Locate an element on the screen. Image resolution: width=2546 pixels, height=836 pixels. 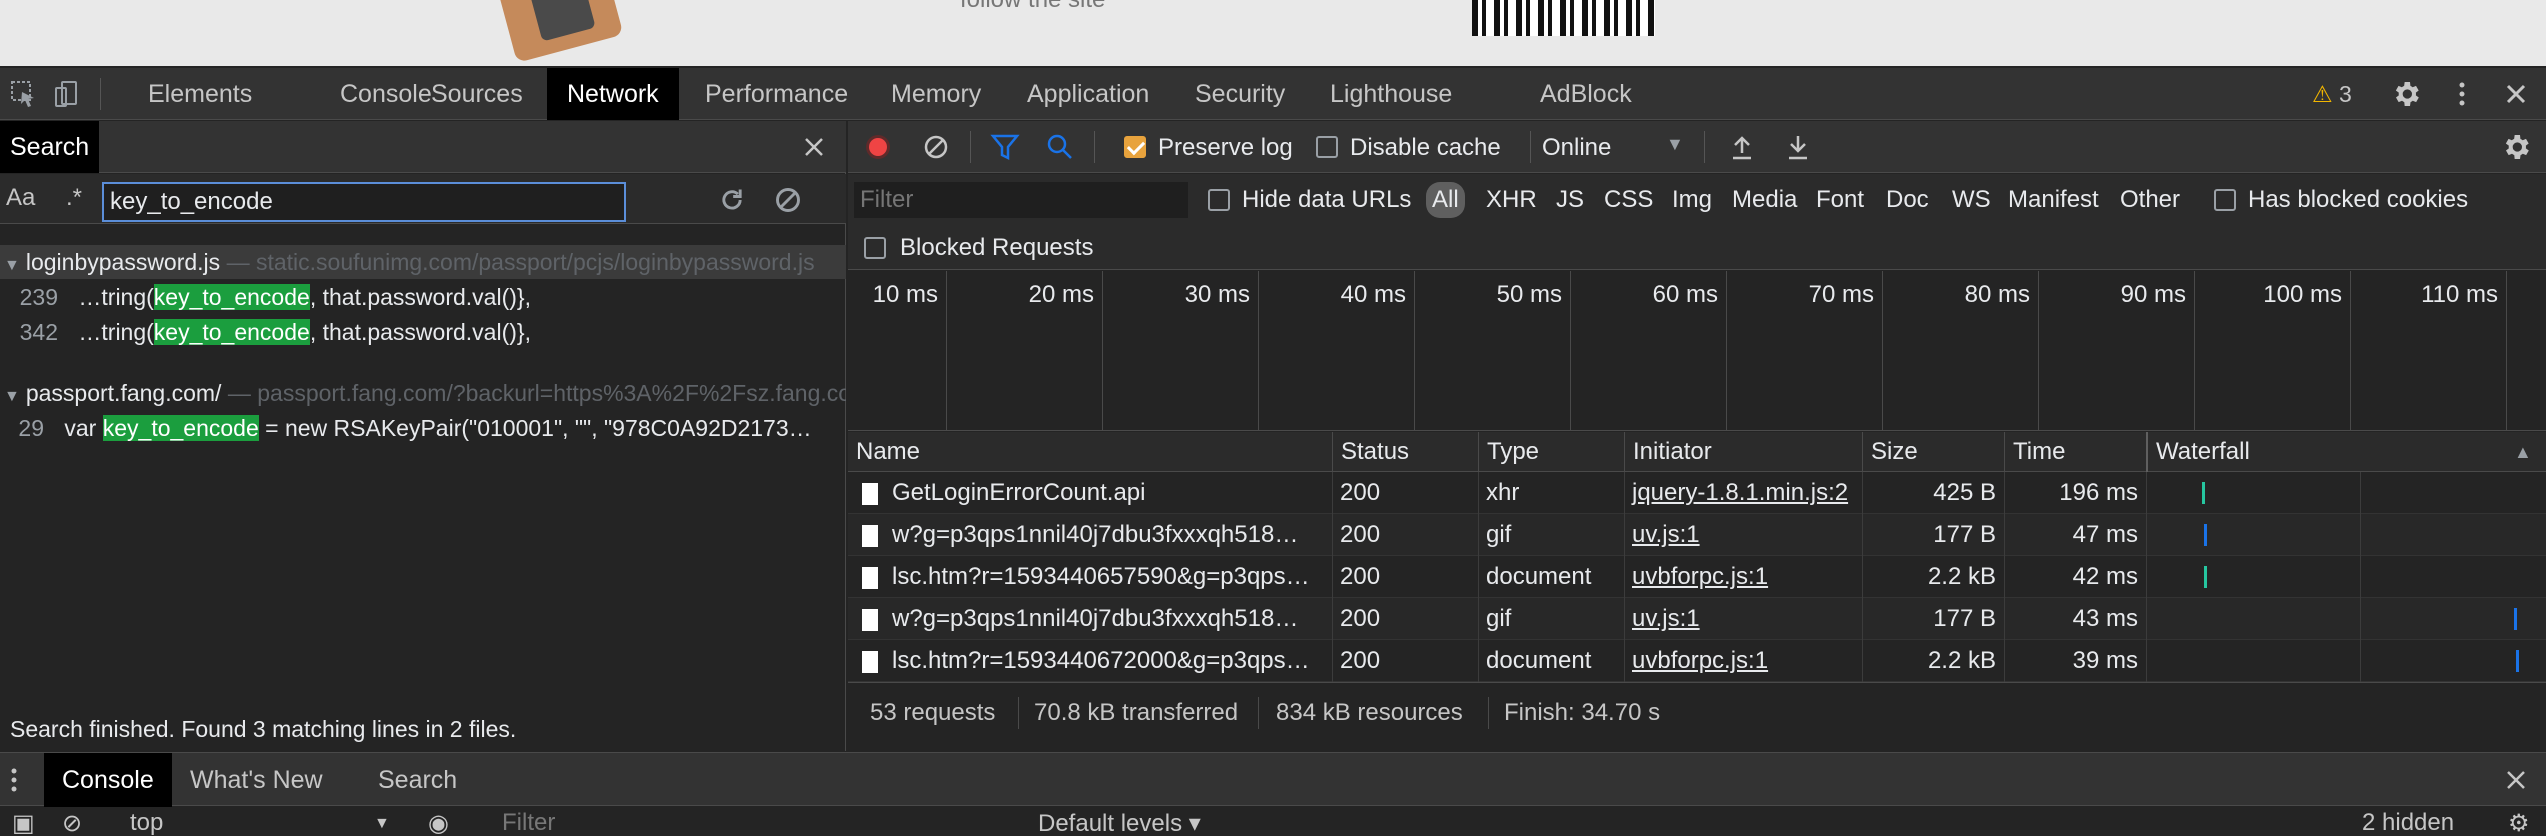
throttling-select: Online is located at coordinates (1576, 148).